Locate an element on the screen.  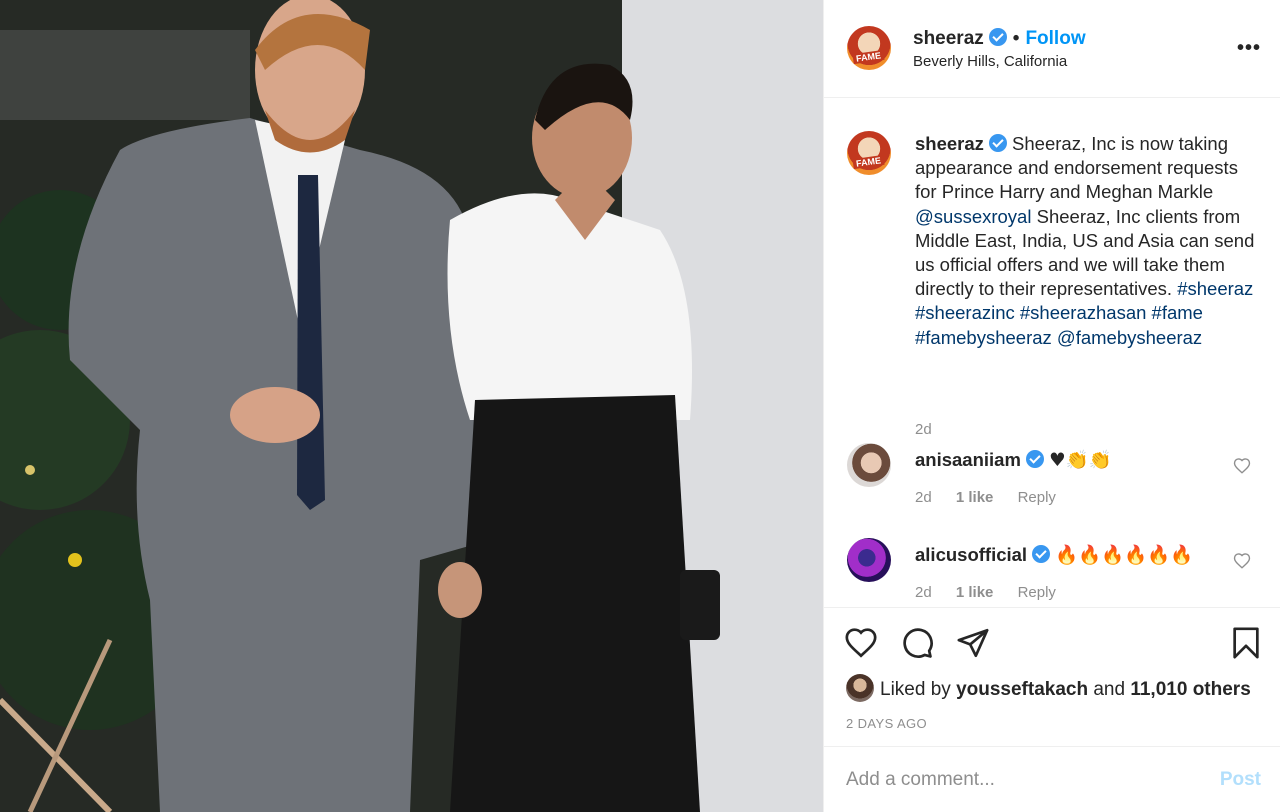
author-avatar: FAME is located at coordinates (869, 48).